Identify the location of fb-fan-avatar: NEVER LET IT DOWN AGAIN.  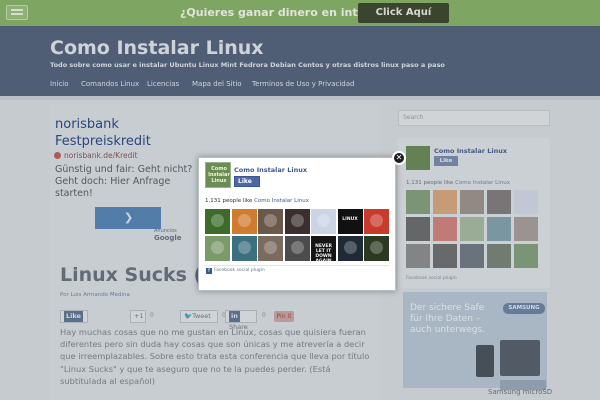
(323, 248).